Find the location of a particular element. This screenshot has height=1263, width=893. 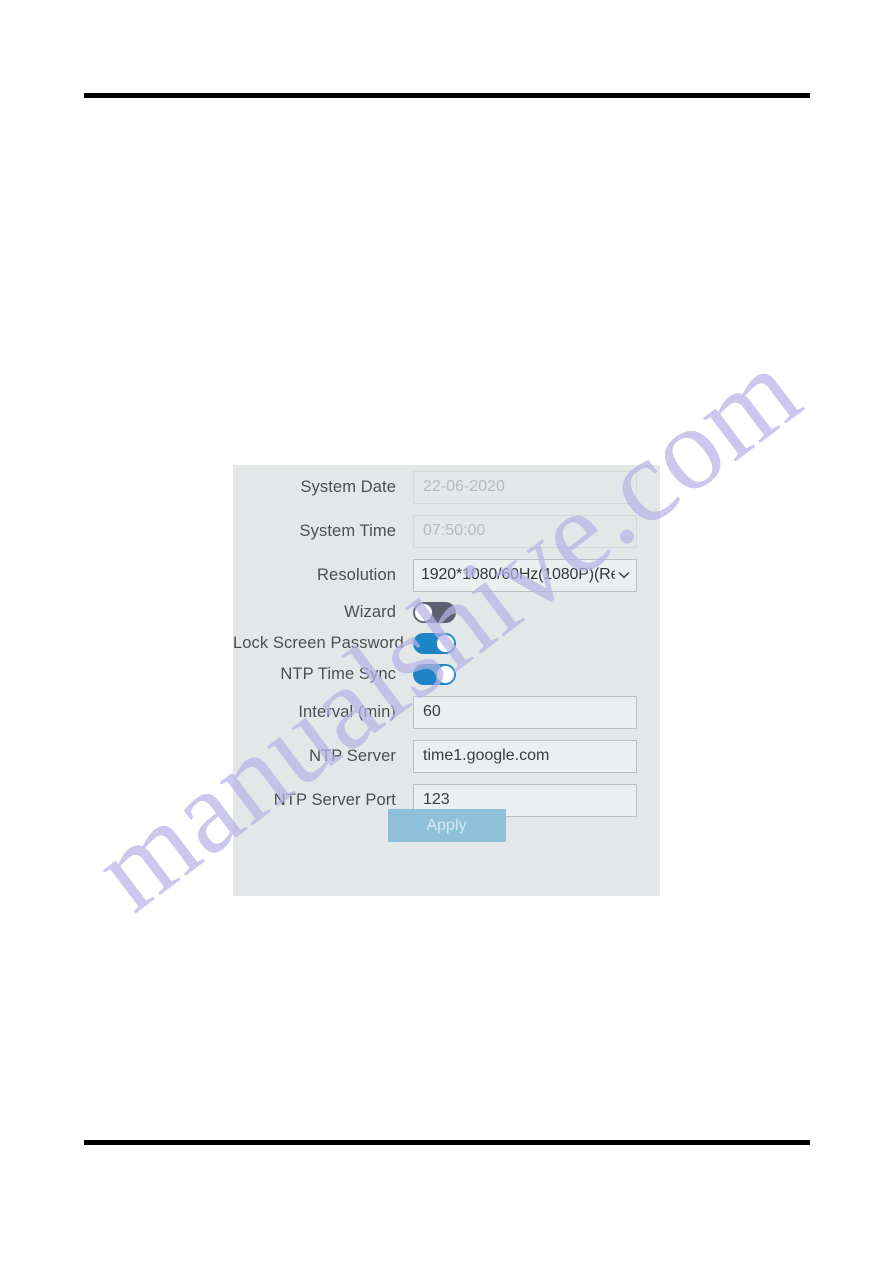

system-date-input: 22-06-2020 is located at coordinates (525, 487).